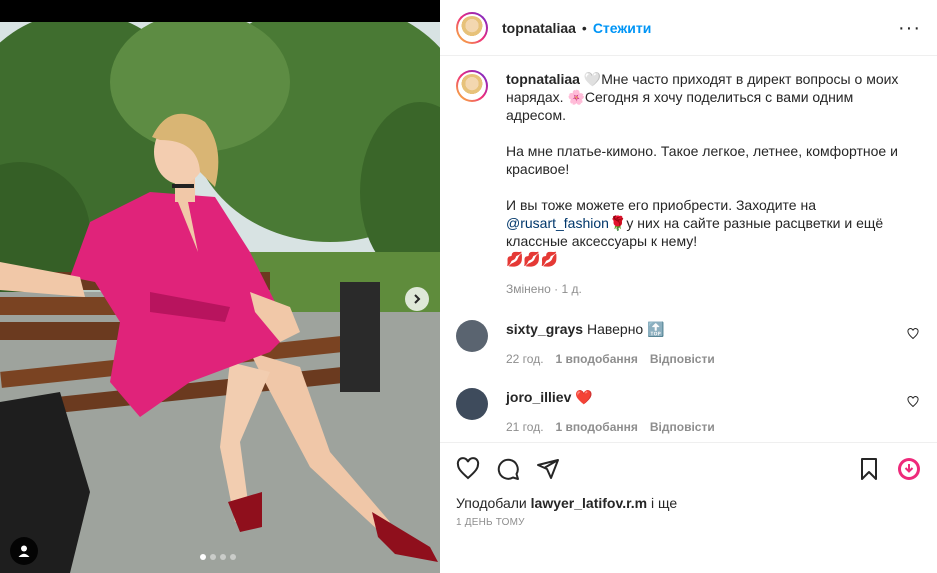 The width and height of the screenshot is (937, 573). What do you see at coordinates (468, 469) in the screenshot?
I see `like-icon` at bounding box center [468, 469].